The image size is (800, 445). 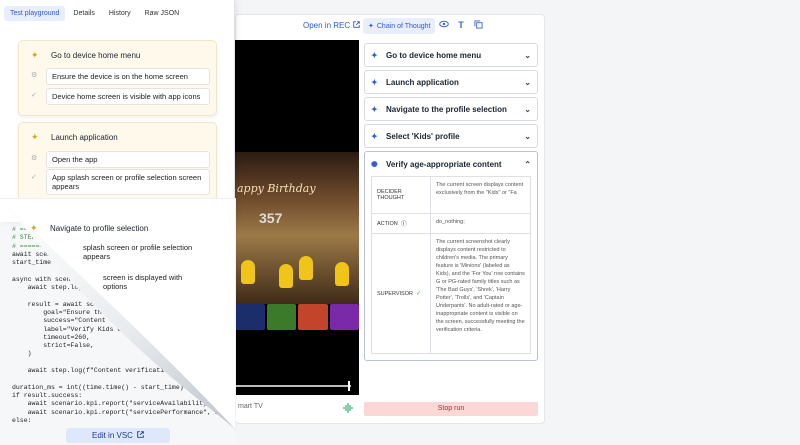 I want to click on device-video-stream: appy Birthday 357, so click(x=297, y=217).